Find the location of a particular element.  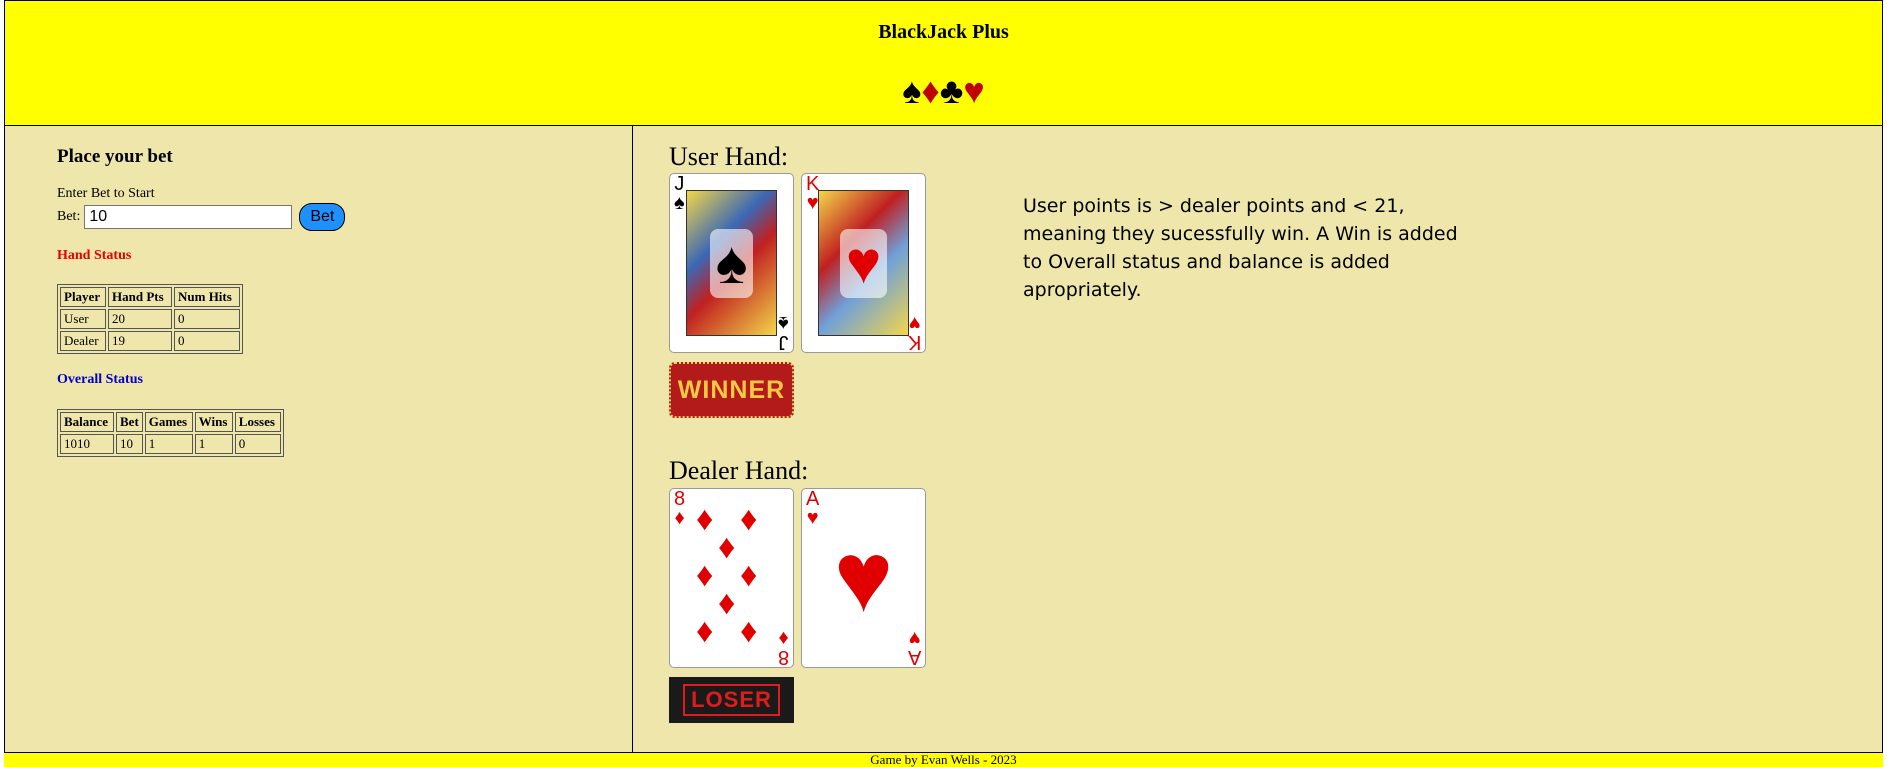

user-card-king-hearts: K ♥ ♥ K ♥ is located at coordinates (863, 263).